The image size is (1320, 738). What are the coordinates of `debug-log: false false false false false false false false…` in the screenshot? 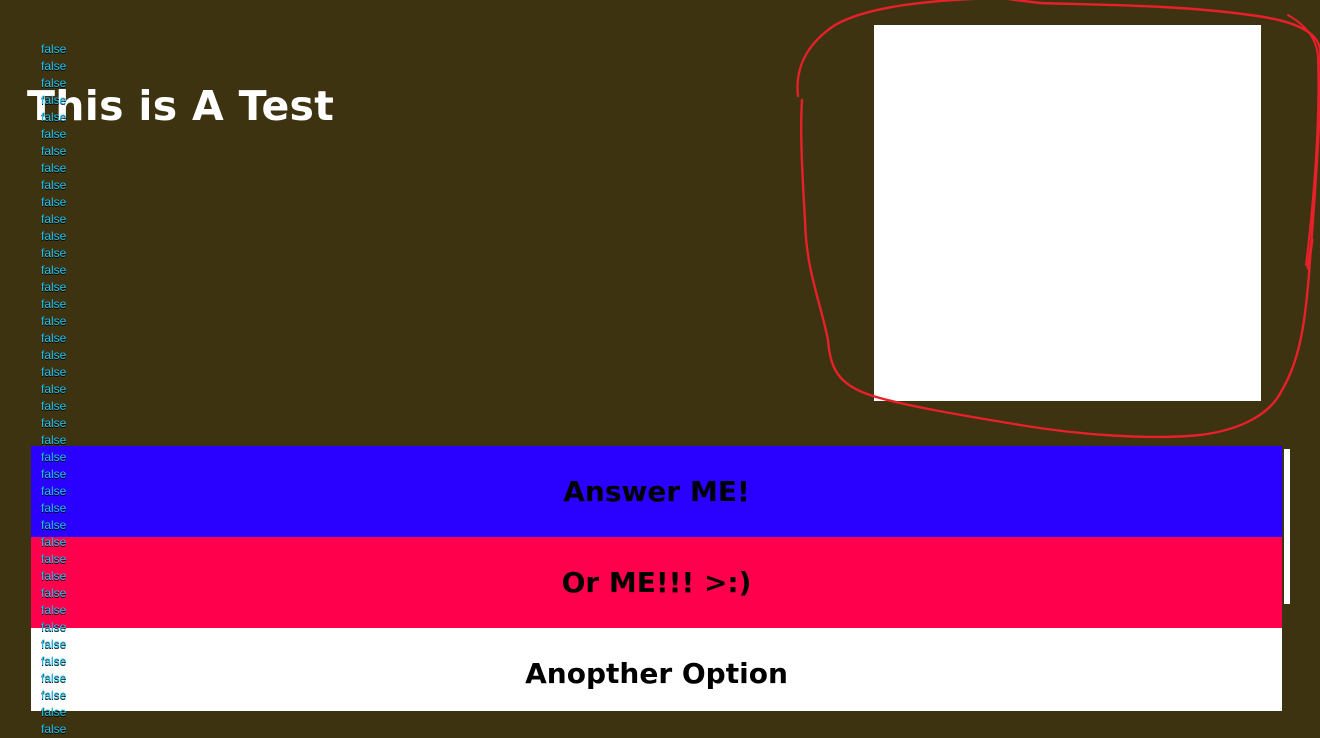 It's located at (61, 389).